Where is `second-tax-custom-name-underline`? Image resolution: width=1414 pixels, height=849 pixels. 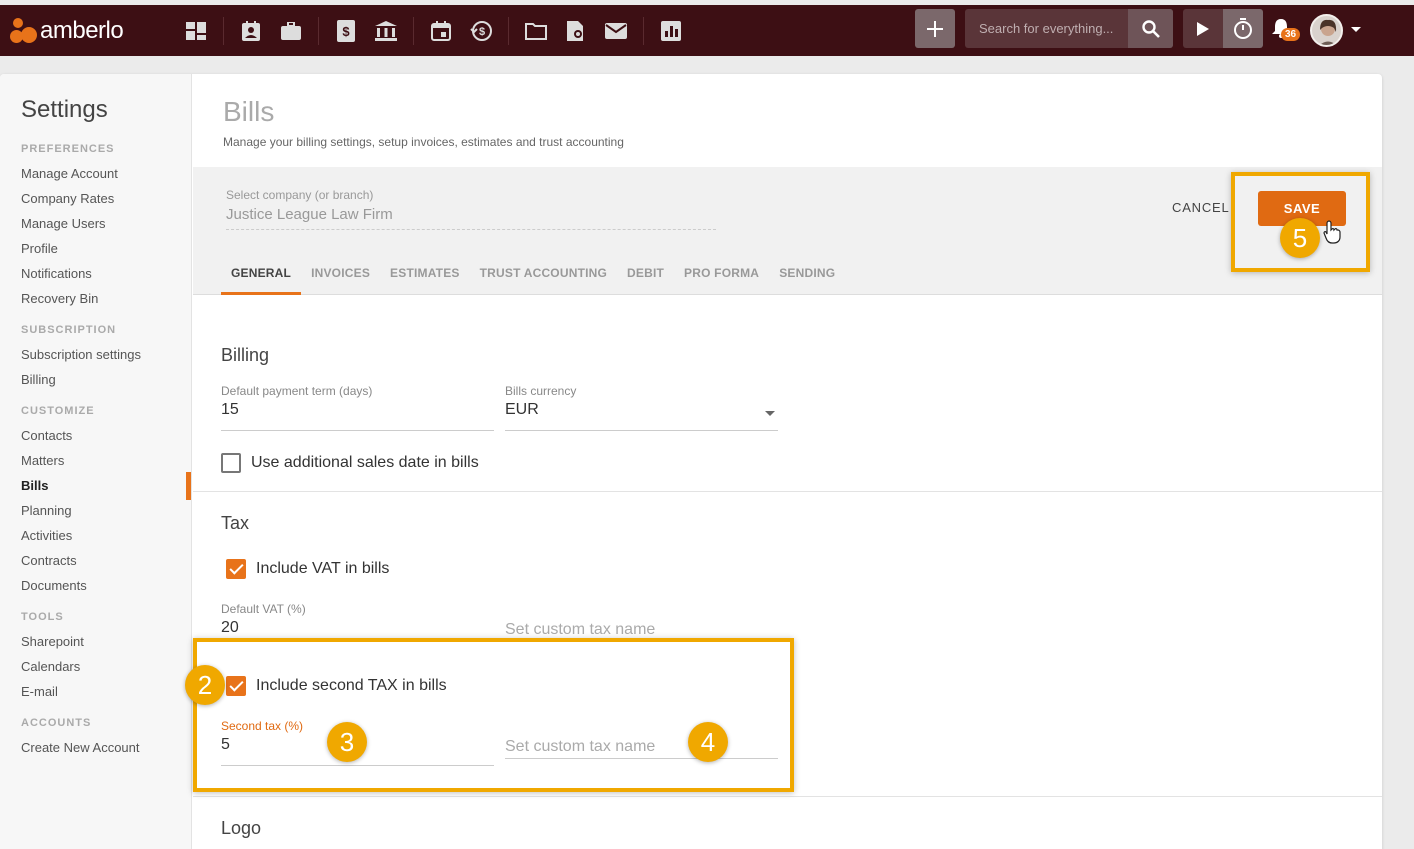 second-tax-custom-name-underline is located at coordinates (641, 758).